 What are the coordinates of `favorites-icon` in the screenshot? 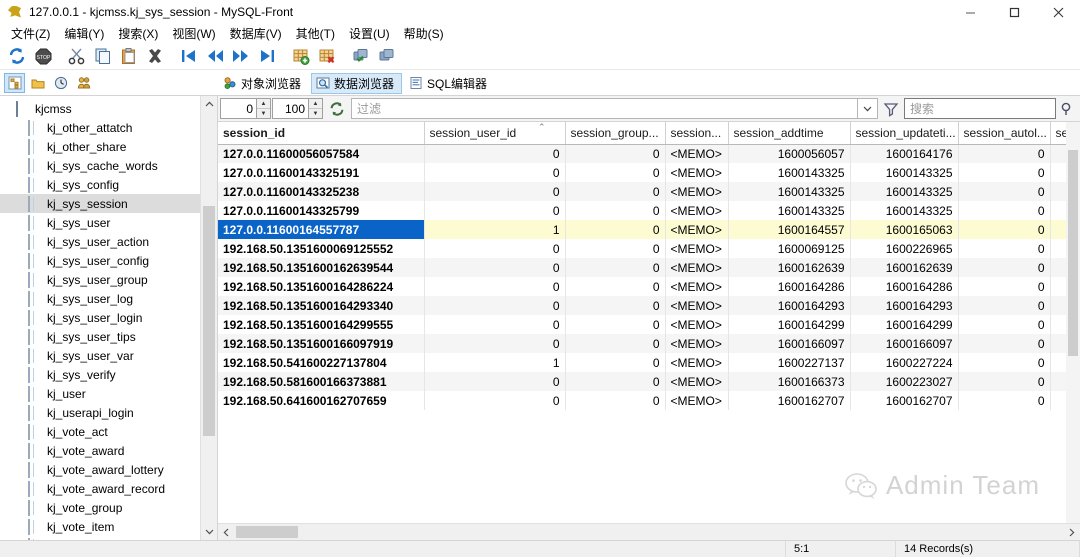 It's located at (37, 83).